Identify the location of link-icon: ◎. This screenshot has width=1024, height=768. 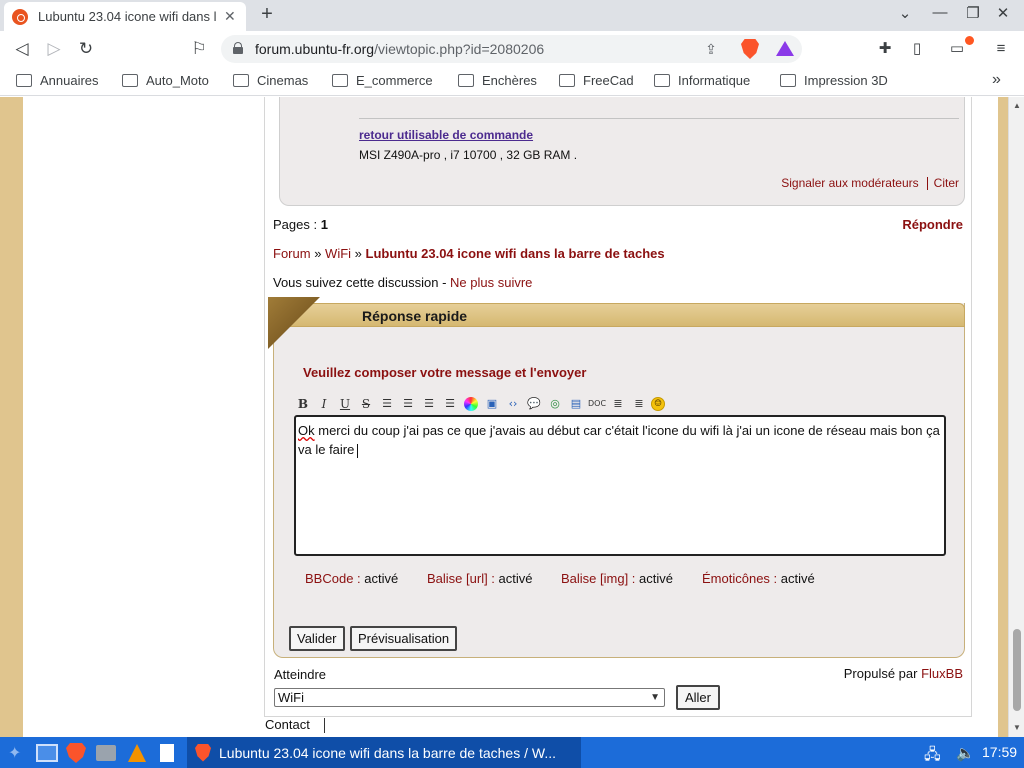
(555, 404).